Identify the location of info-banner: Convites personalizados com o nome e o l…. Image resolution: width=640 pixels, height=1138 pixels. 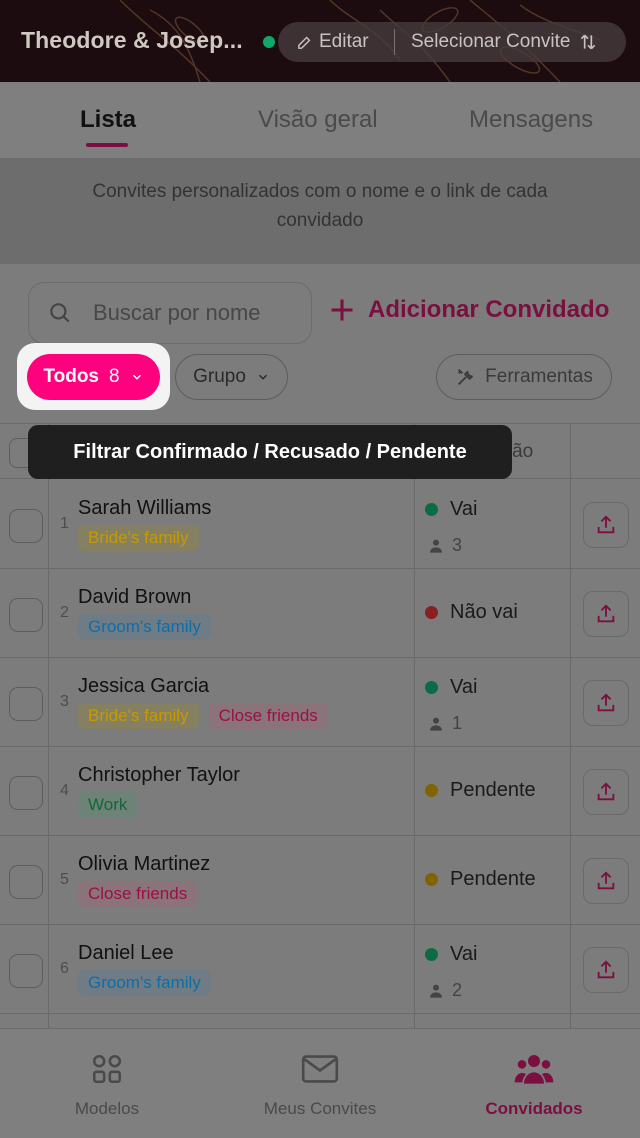
(320, 211).